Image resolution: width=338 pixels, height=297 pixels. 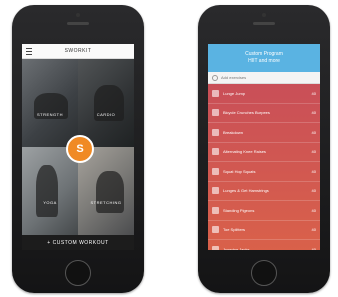 I want to click on menu-icon, so click(x=29, y=51).